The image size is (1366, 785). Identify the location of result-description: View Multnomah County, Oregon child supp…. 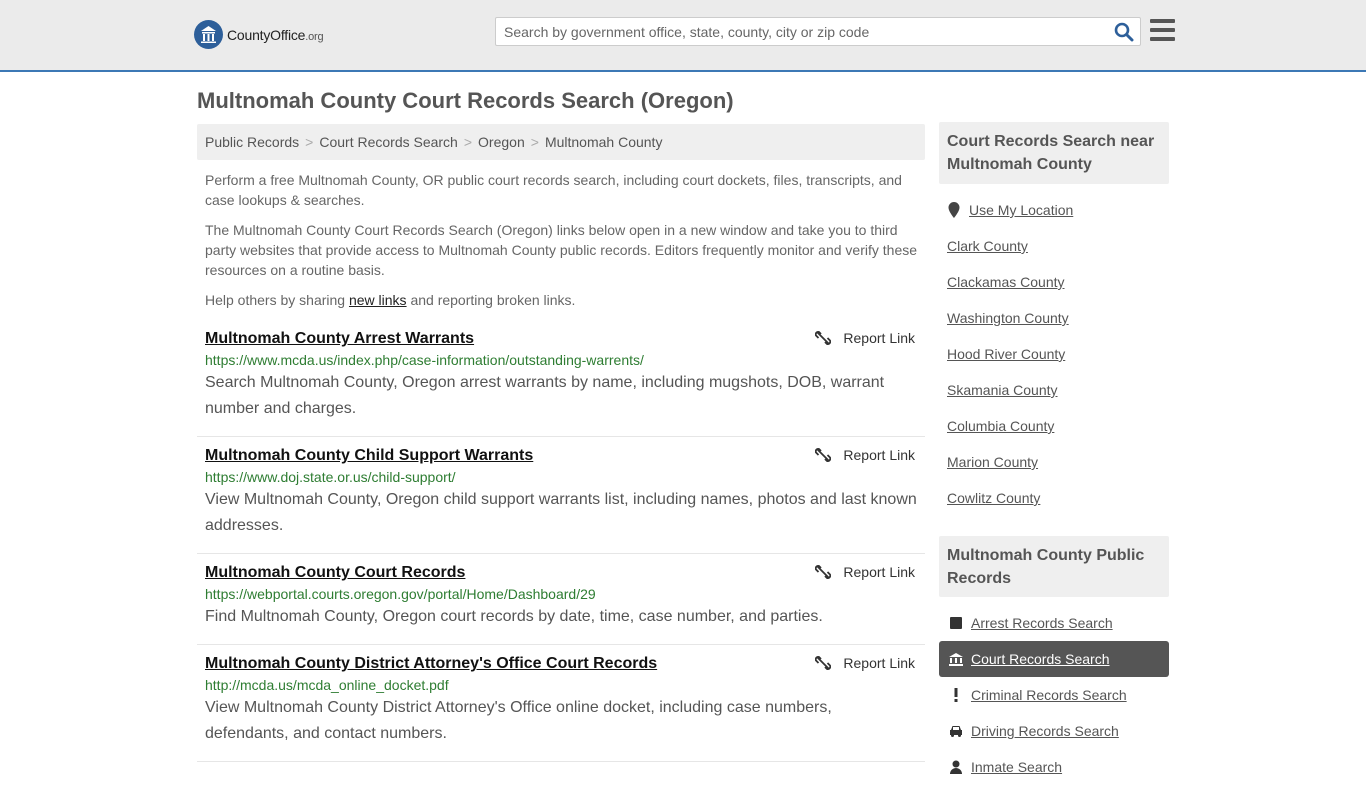
(561, 512).